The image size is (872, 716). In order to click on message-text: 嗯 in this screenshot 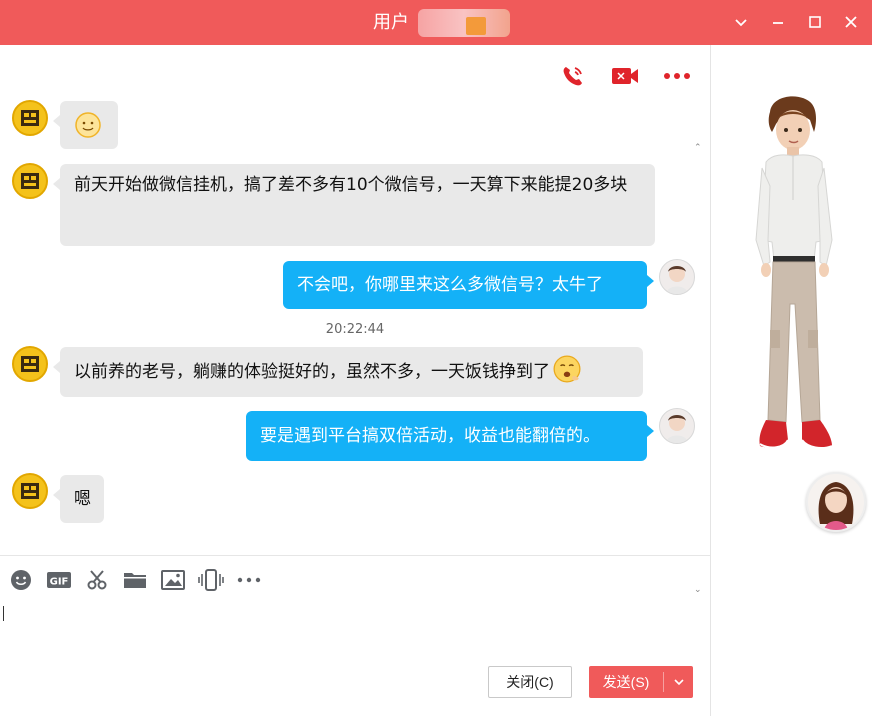, I will do `click(82, 499)`.